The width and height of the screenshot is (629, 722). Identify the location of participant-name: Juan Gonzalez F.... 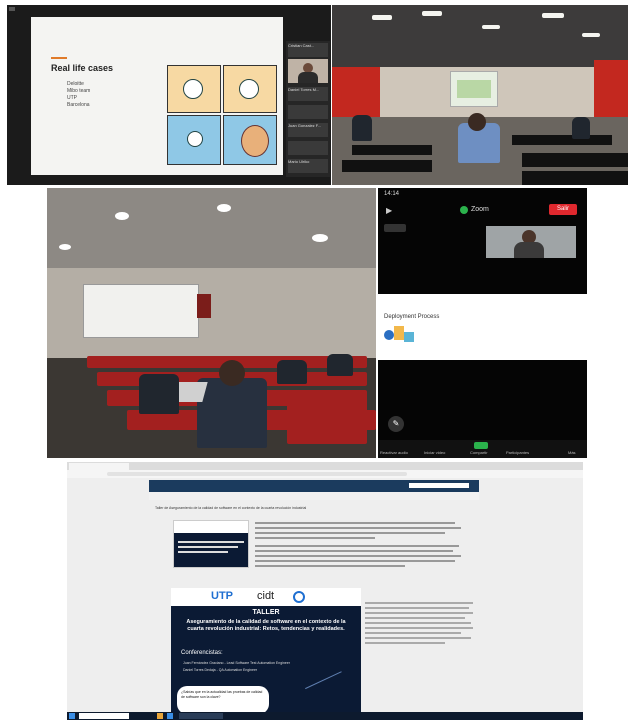
(308, 130).